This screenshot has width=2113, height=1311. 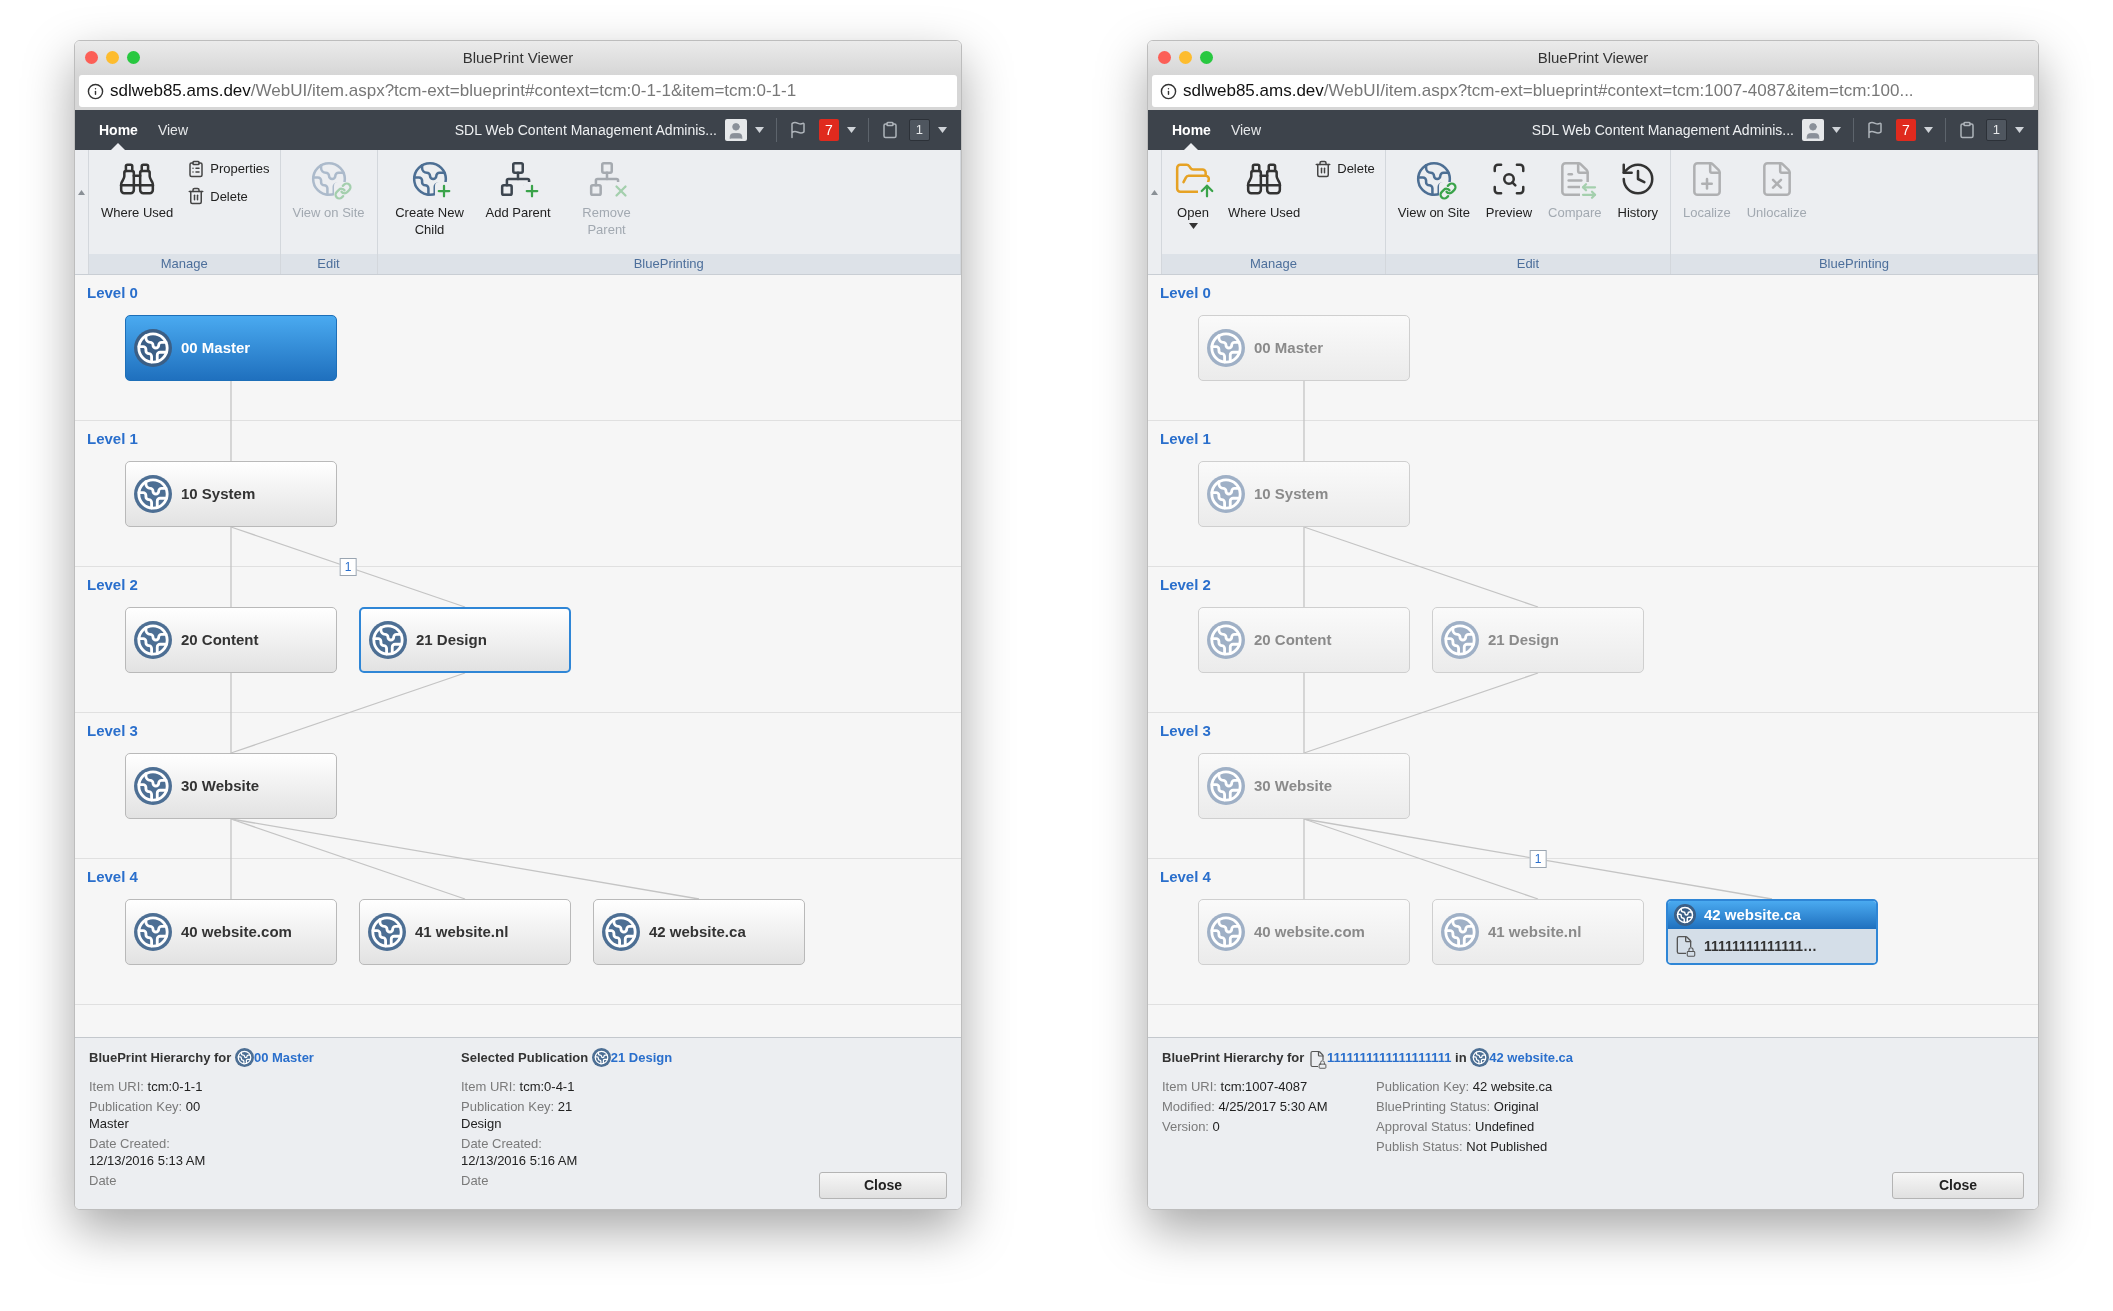 What do you see at coordinates (518, 91) in the screenshot?
I see `address-field: sdlweb85.ams.dev/WebUI/item.aspx?tcm-ext=blueprint#context=tcm:0-1-1&item=tcm:0-1-1` at bounding box center [518, 91].